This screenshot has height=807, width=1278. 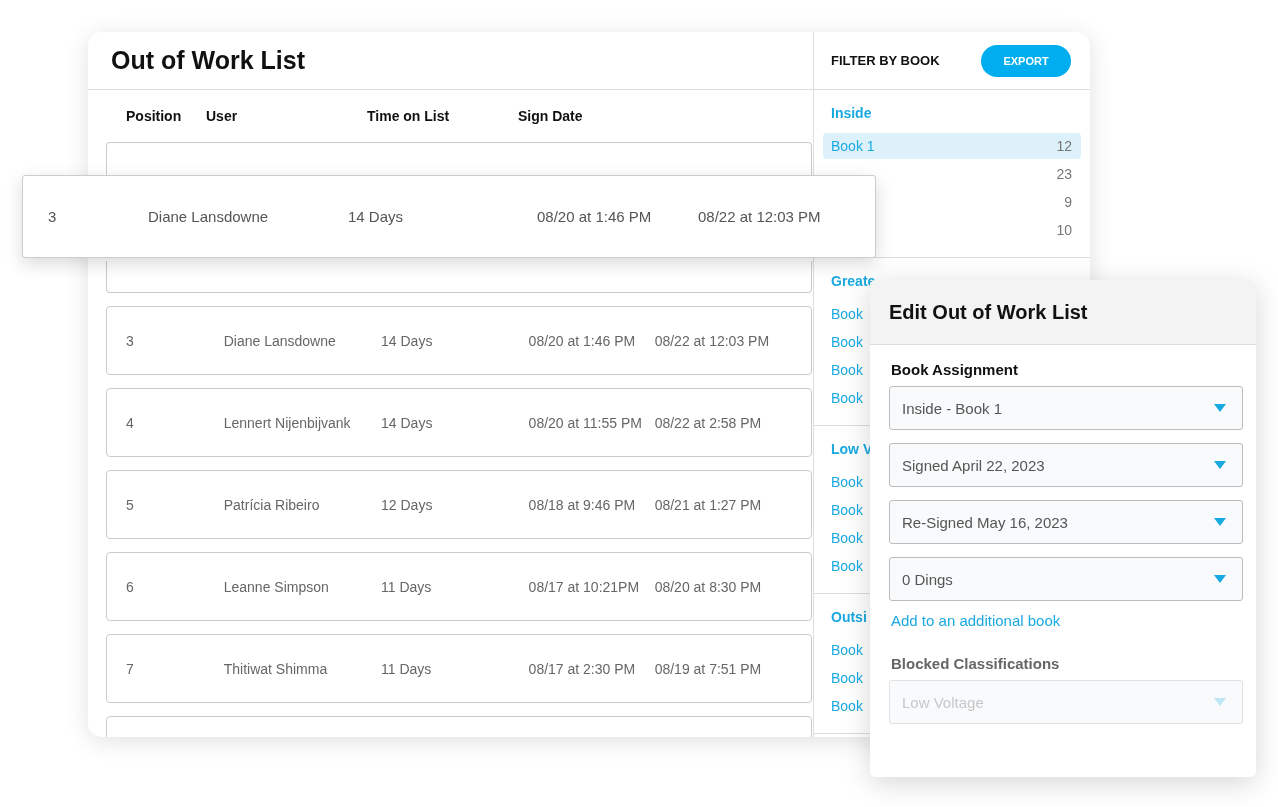 I want to click on position-text: 6, so click(x=130, y=586).